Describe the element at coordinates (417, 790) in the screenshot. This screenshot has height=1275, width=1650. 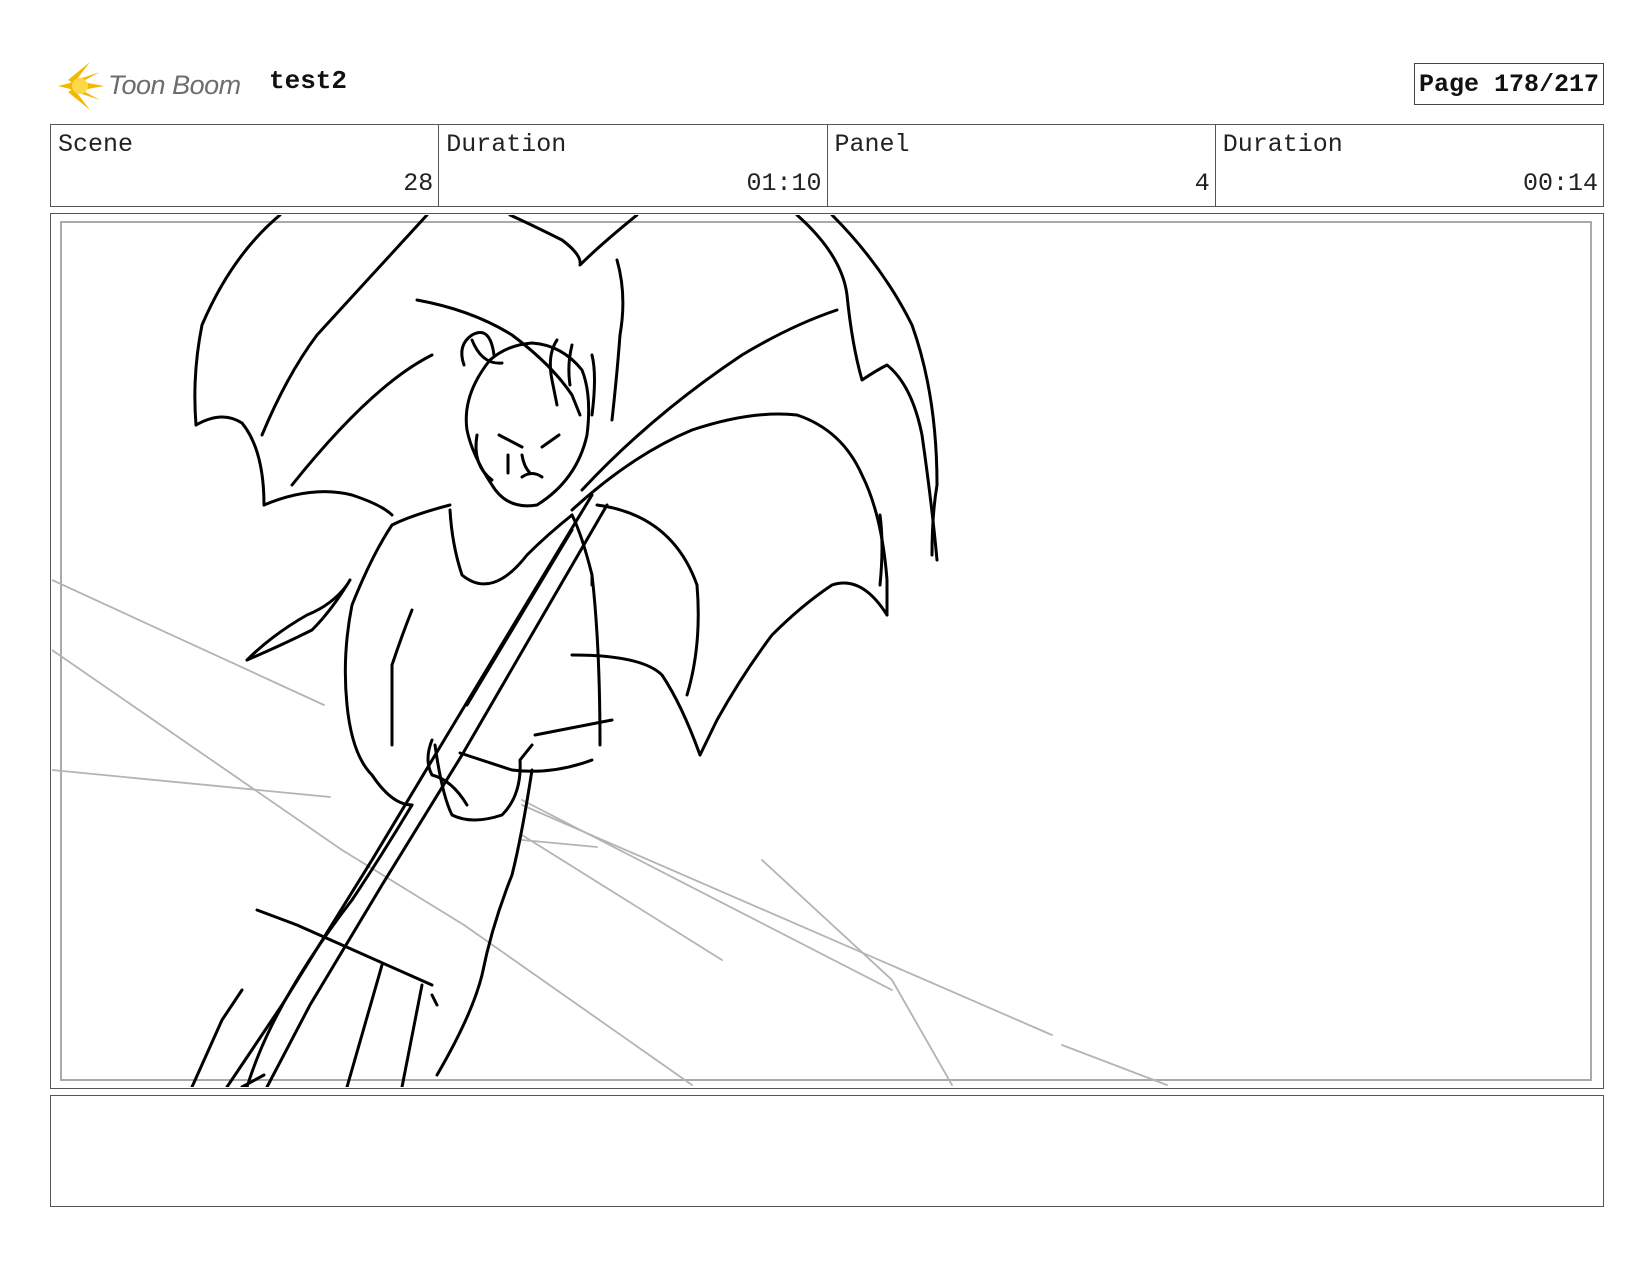
I see `umbrella-shaft` at that location.